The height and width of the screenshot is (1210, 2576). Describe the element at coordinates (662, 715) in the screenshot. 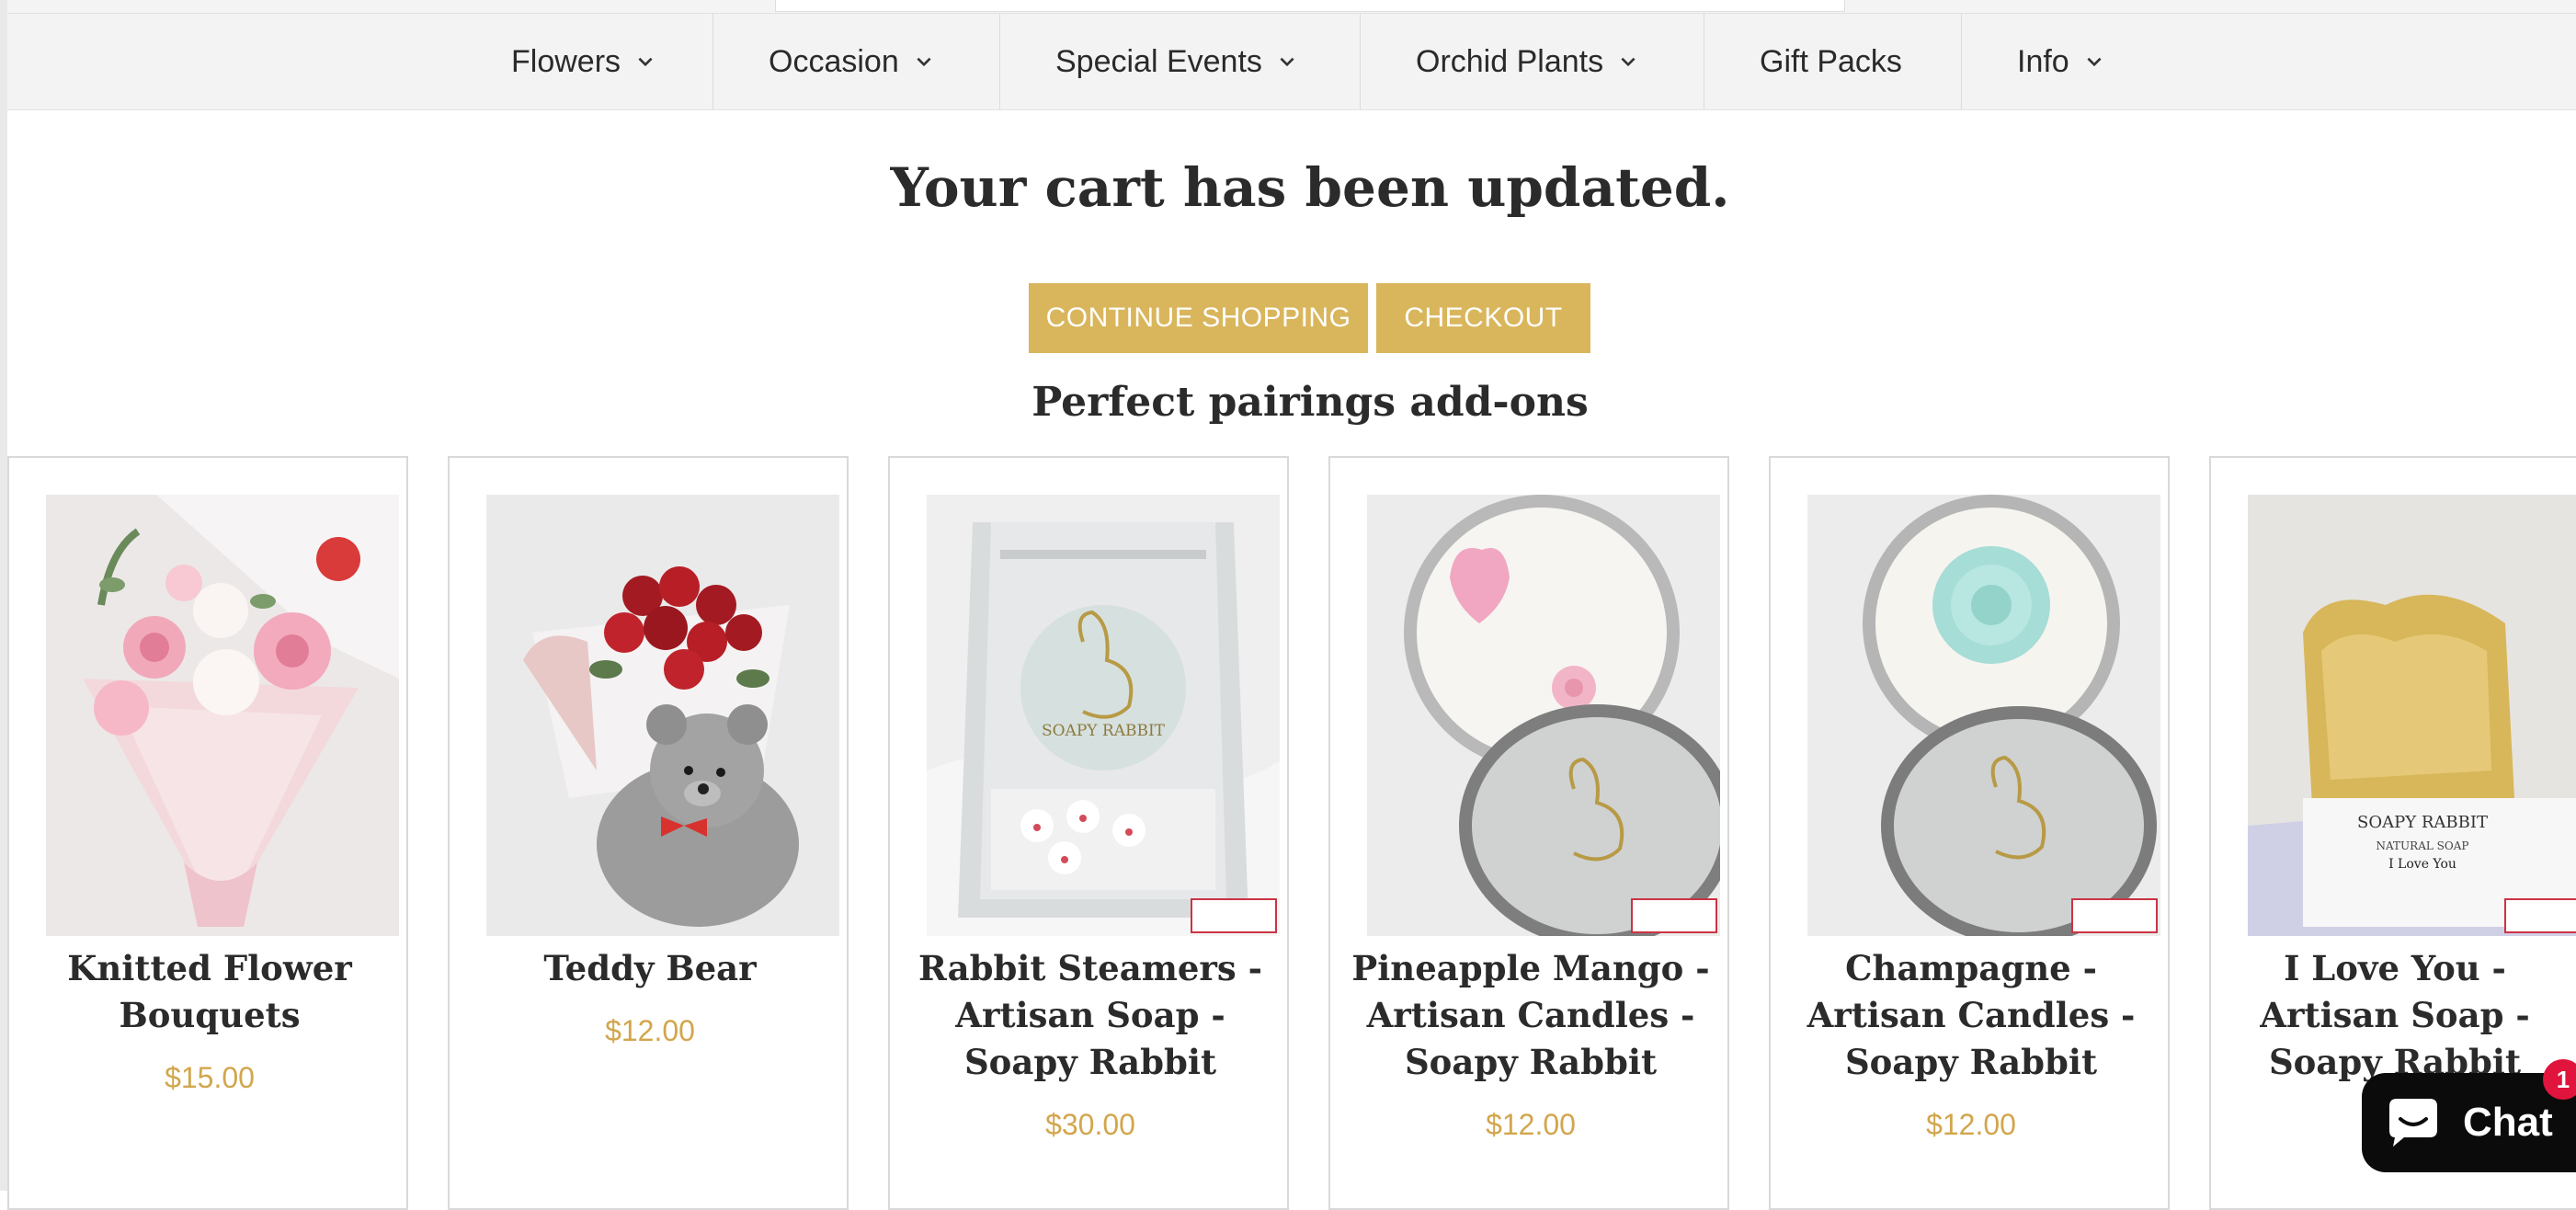

I see `product-image-teddy-bear` at that location.